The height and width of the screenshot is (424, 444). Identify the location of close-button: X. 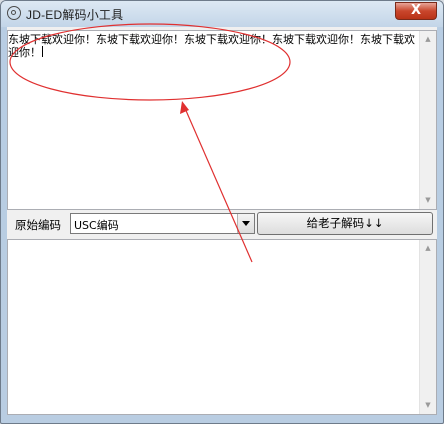
(416, 11).